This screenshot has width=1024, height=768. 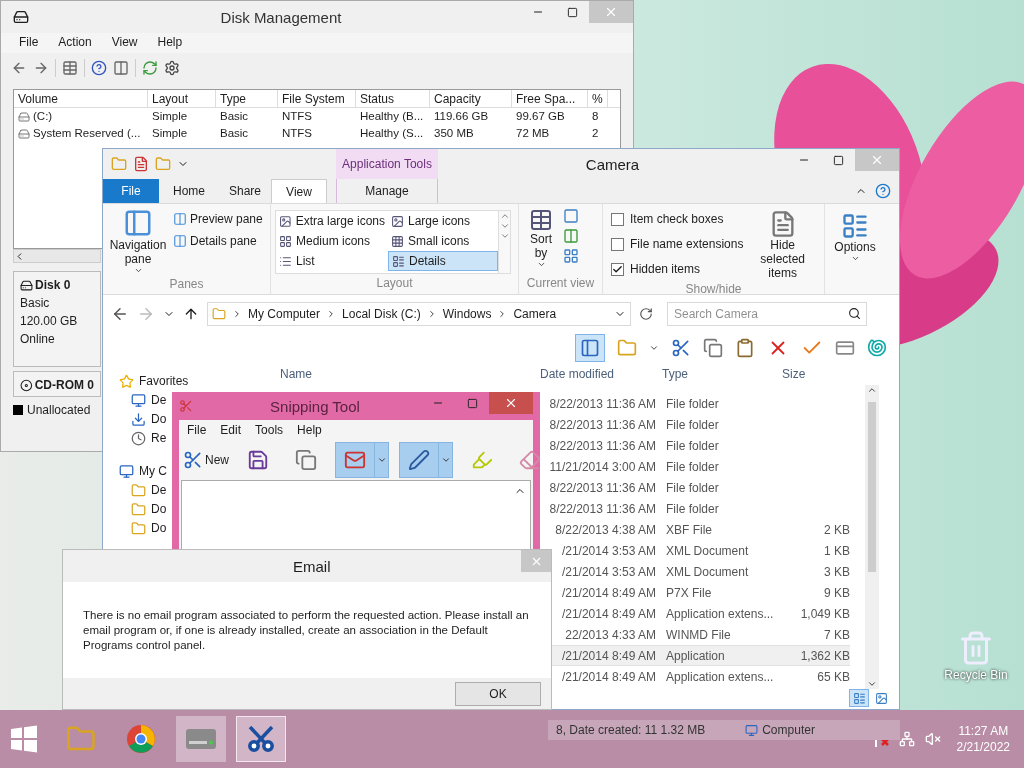 I want to click on navigation-pane-button: Navigation pane, so click(x=138, y=241).